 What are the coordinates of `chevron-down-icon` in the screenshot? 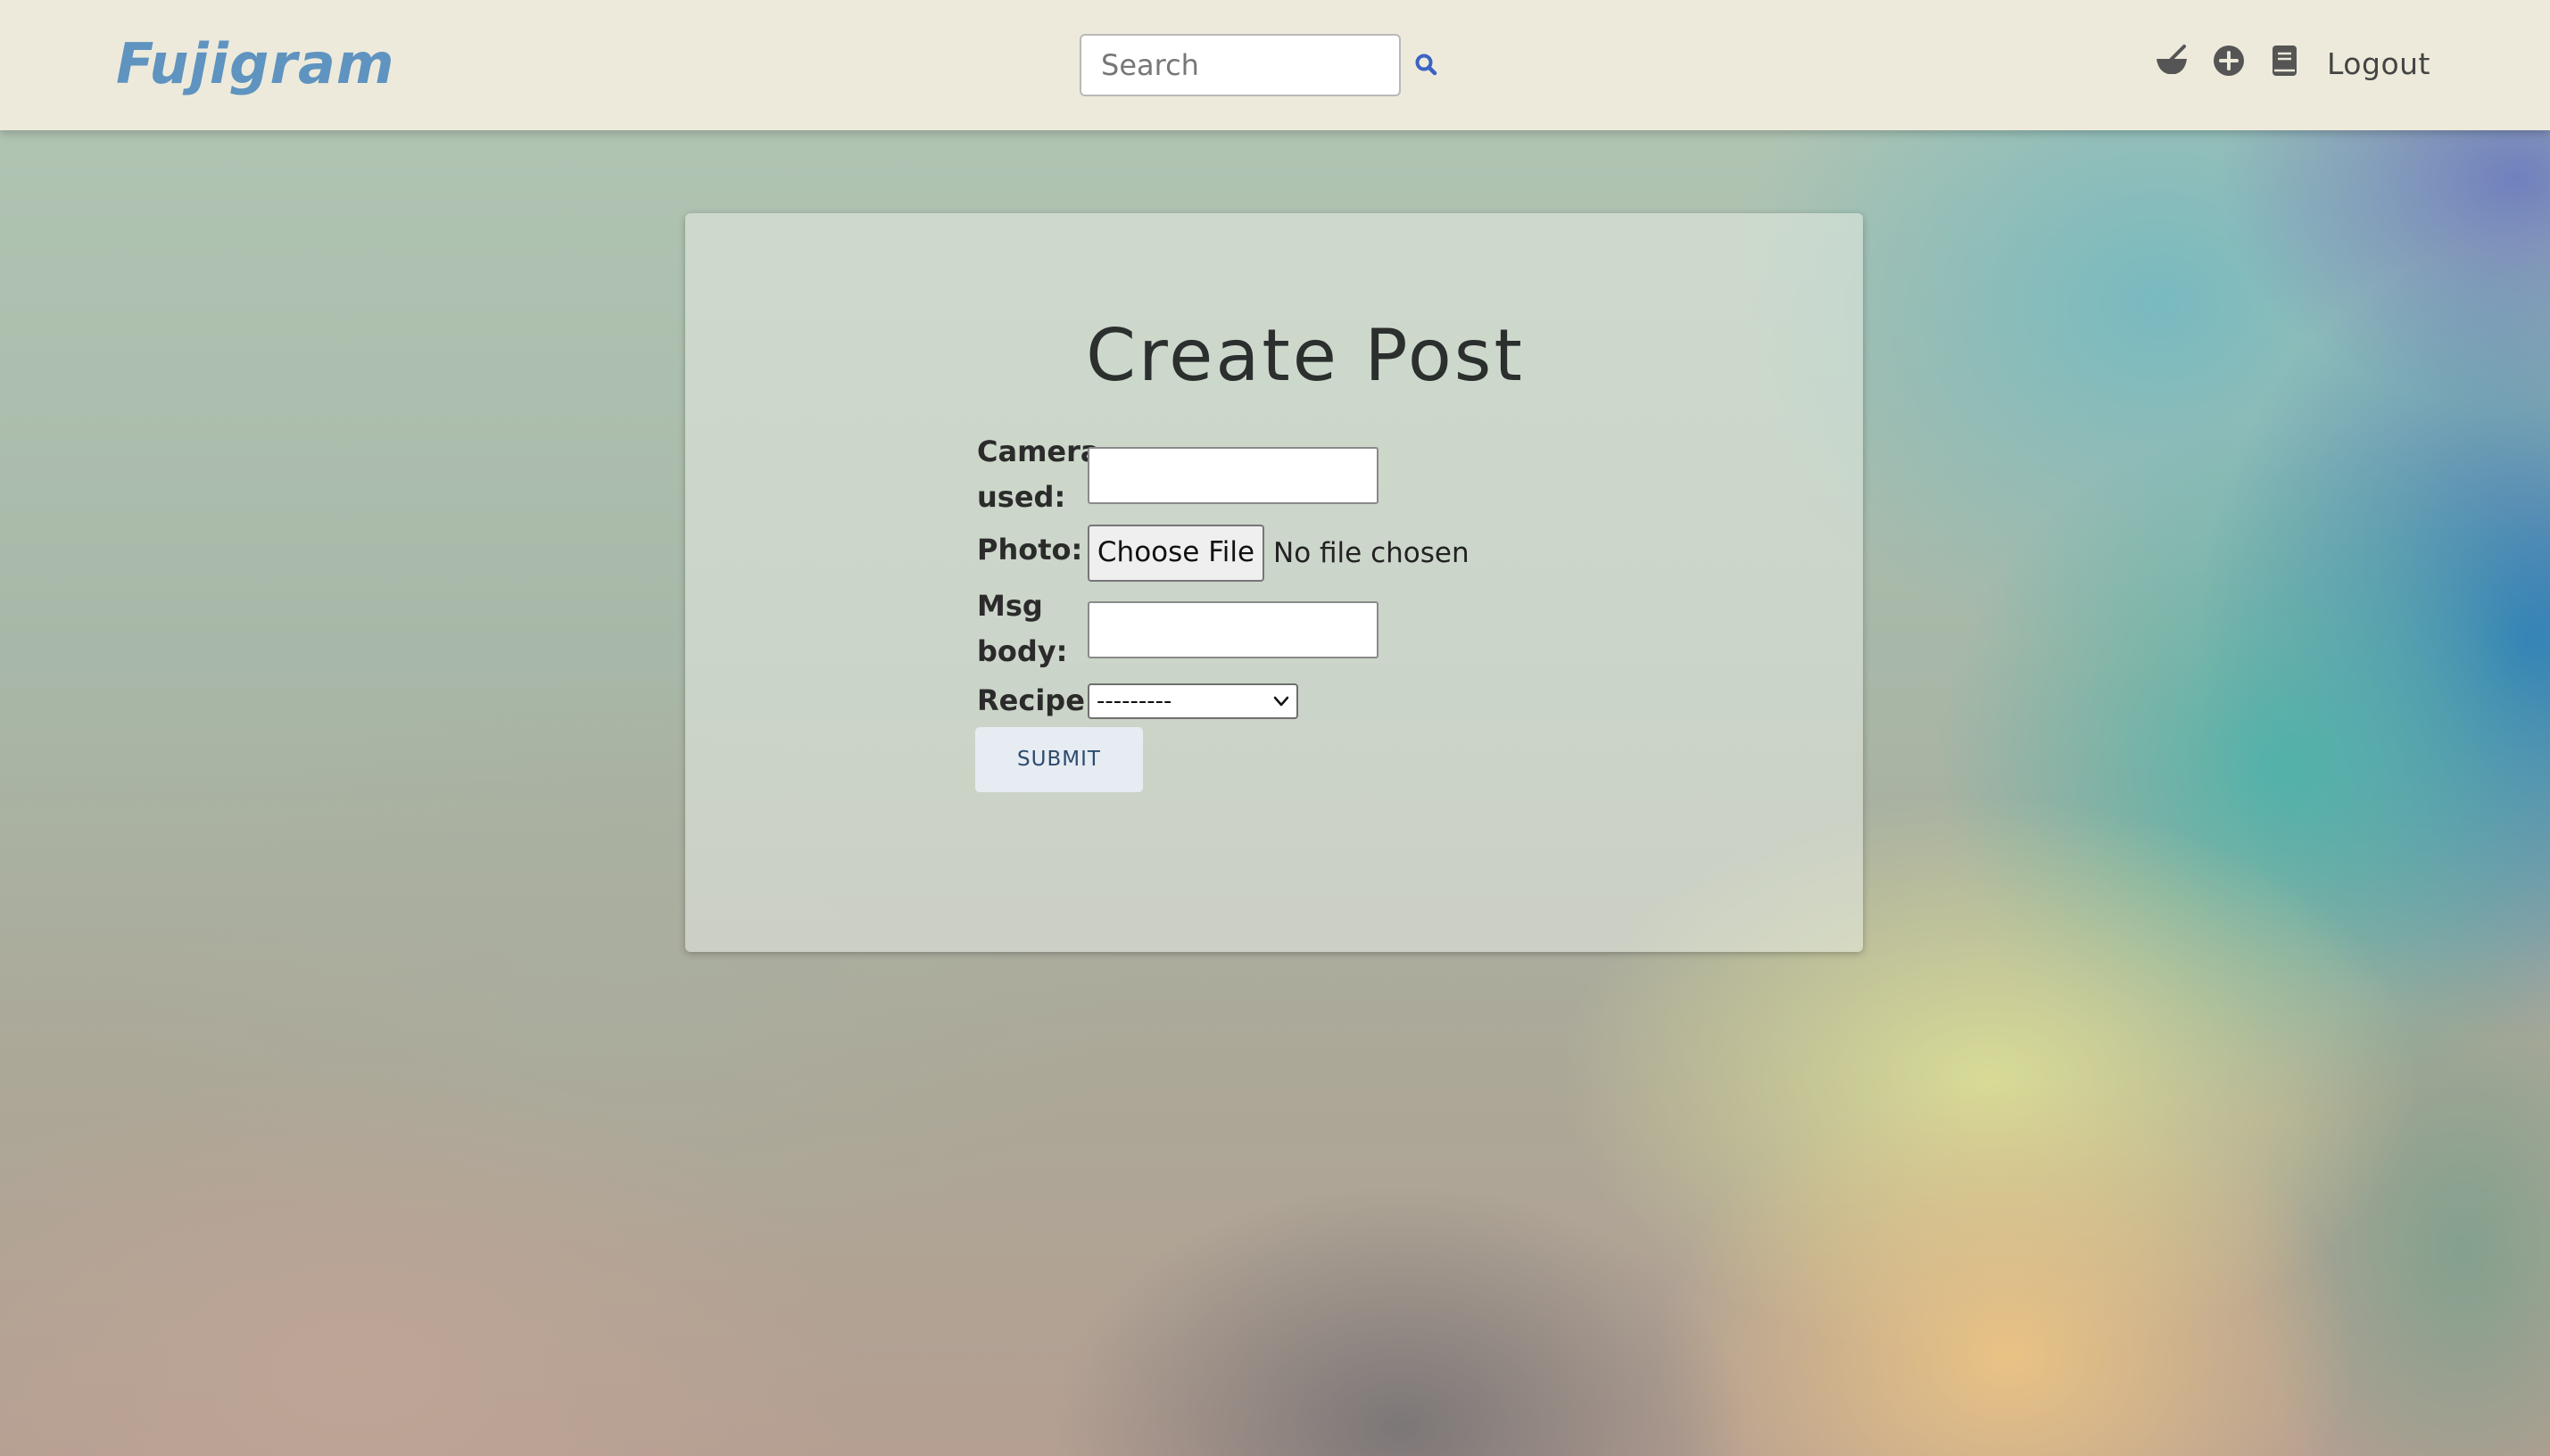 It's located at (1281, 701).